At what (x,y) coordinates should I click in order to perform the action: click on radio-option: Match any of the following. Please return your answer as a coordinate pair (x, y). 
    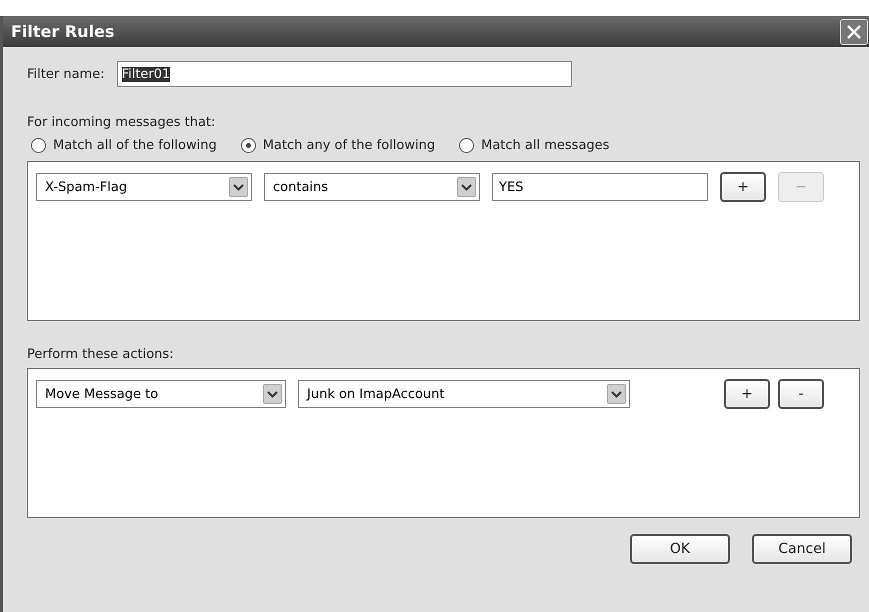
    Looking at the image, I should click on (338, 145).